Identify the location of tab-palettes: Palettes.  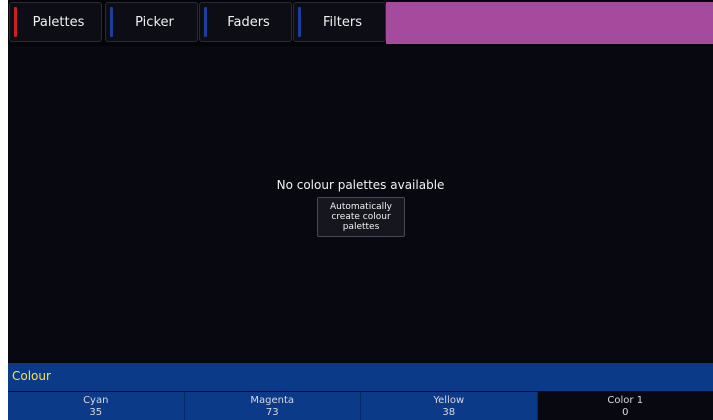
(55, 22).